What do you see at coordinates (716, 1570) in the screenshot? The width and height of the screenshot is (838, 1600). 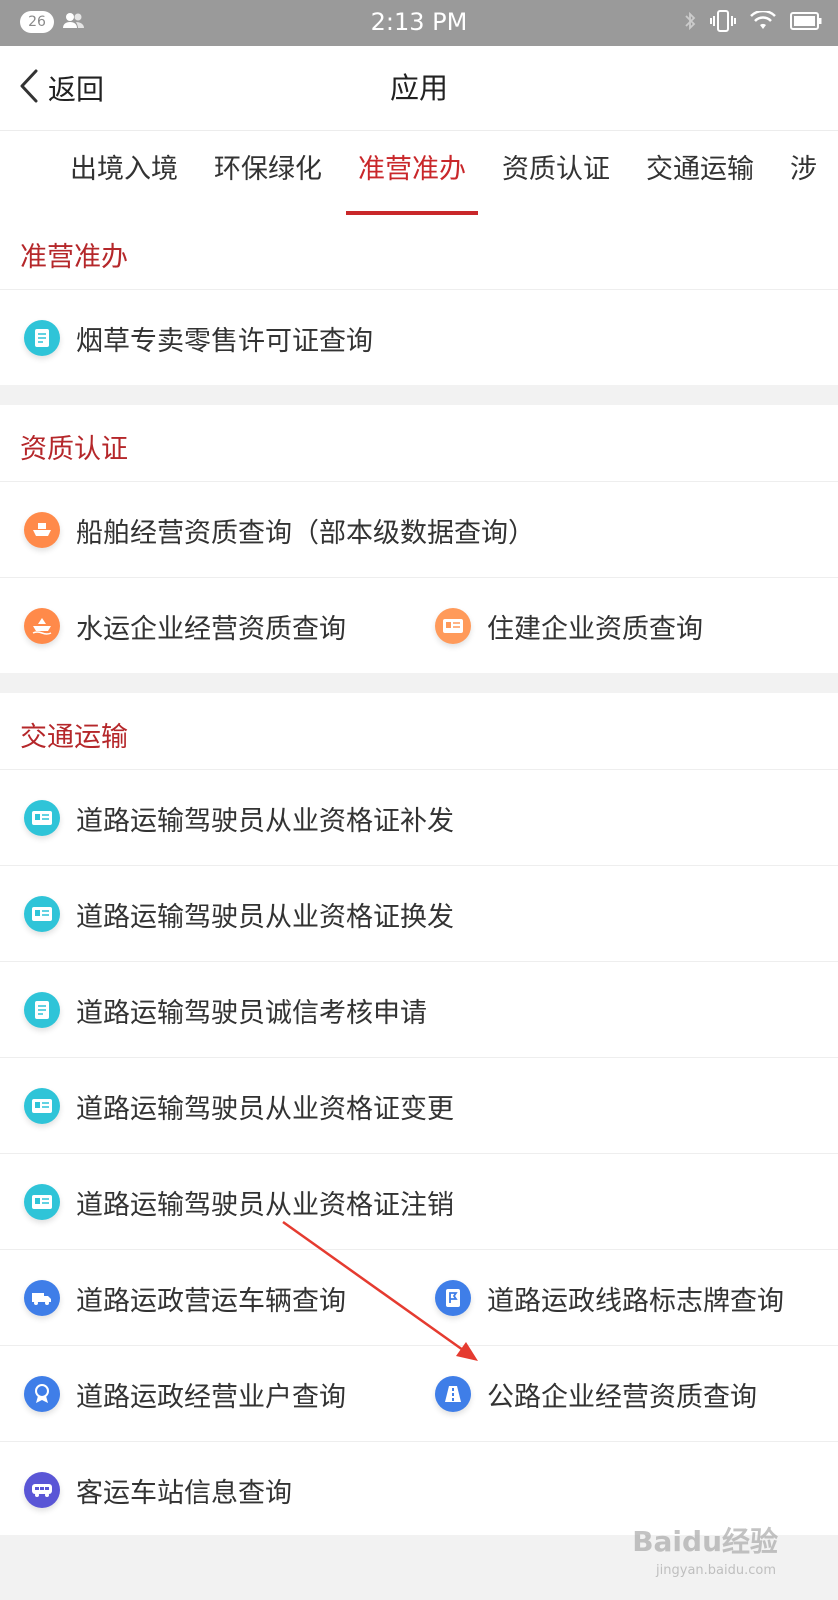 I see `baidu-watermark-url: jingyan.baidu.com` at bounding box center [716, 1570].